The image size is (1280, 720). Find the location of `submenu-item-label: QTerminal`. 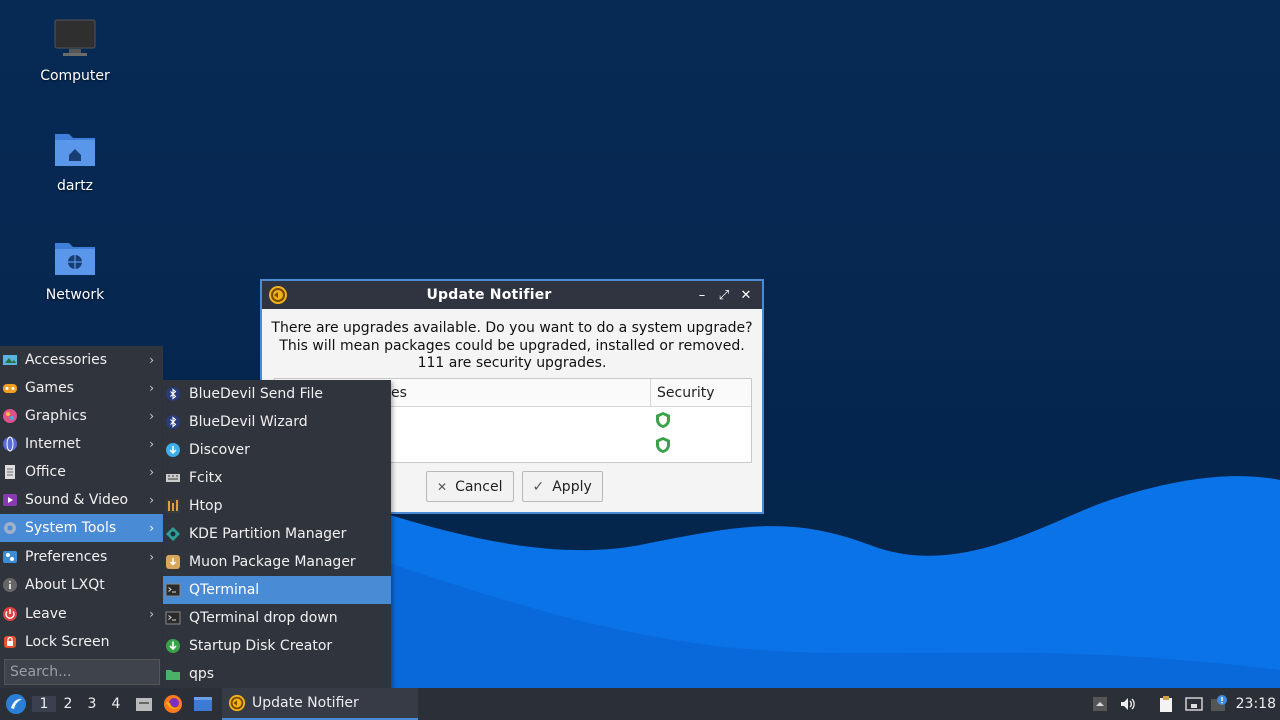

submenu-item-label: QTerminal is located at coordinates (224, 590).